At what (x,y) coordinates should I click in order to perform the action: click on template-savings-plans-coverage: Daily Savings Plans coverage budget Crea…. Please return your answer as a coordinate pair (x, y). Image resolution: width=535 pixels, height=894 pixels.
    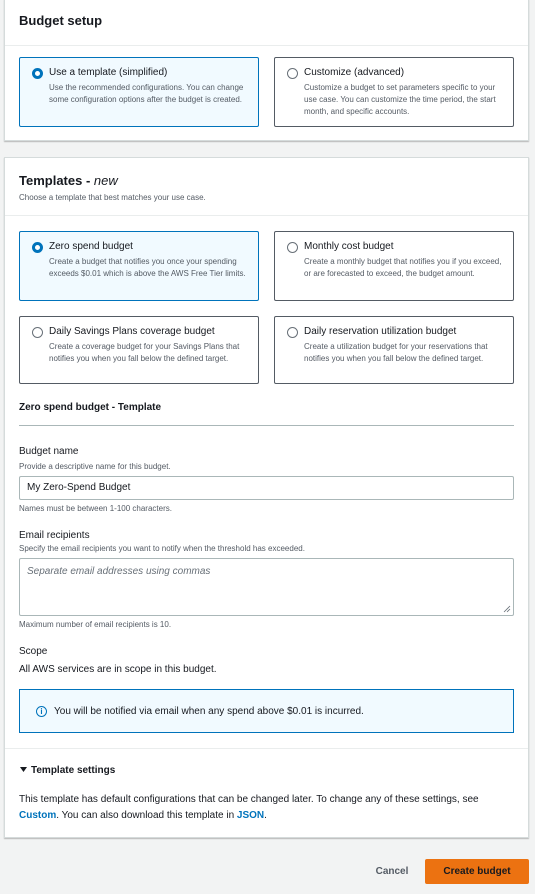
    Looking at the image, I should click on (139, 350).